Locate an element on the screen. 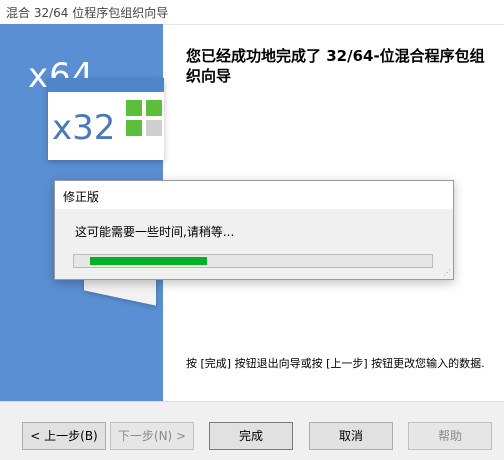  finish-instructions: 按 [完成] 按钮退出向导或按 [上一步] 按钮更改您输入的数据. is located at coordinates (335, 363).